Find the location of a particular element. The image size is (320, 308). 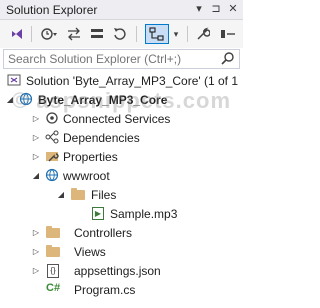

close-icon: ✕ is located at coordinates (233, 9).